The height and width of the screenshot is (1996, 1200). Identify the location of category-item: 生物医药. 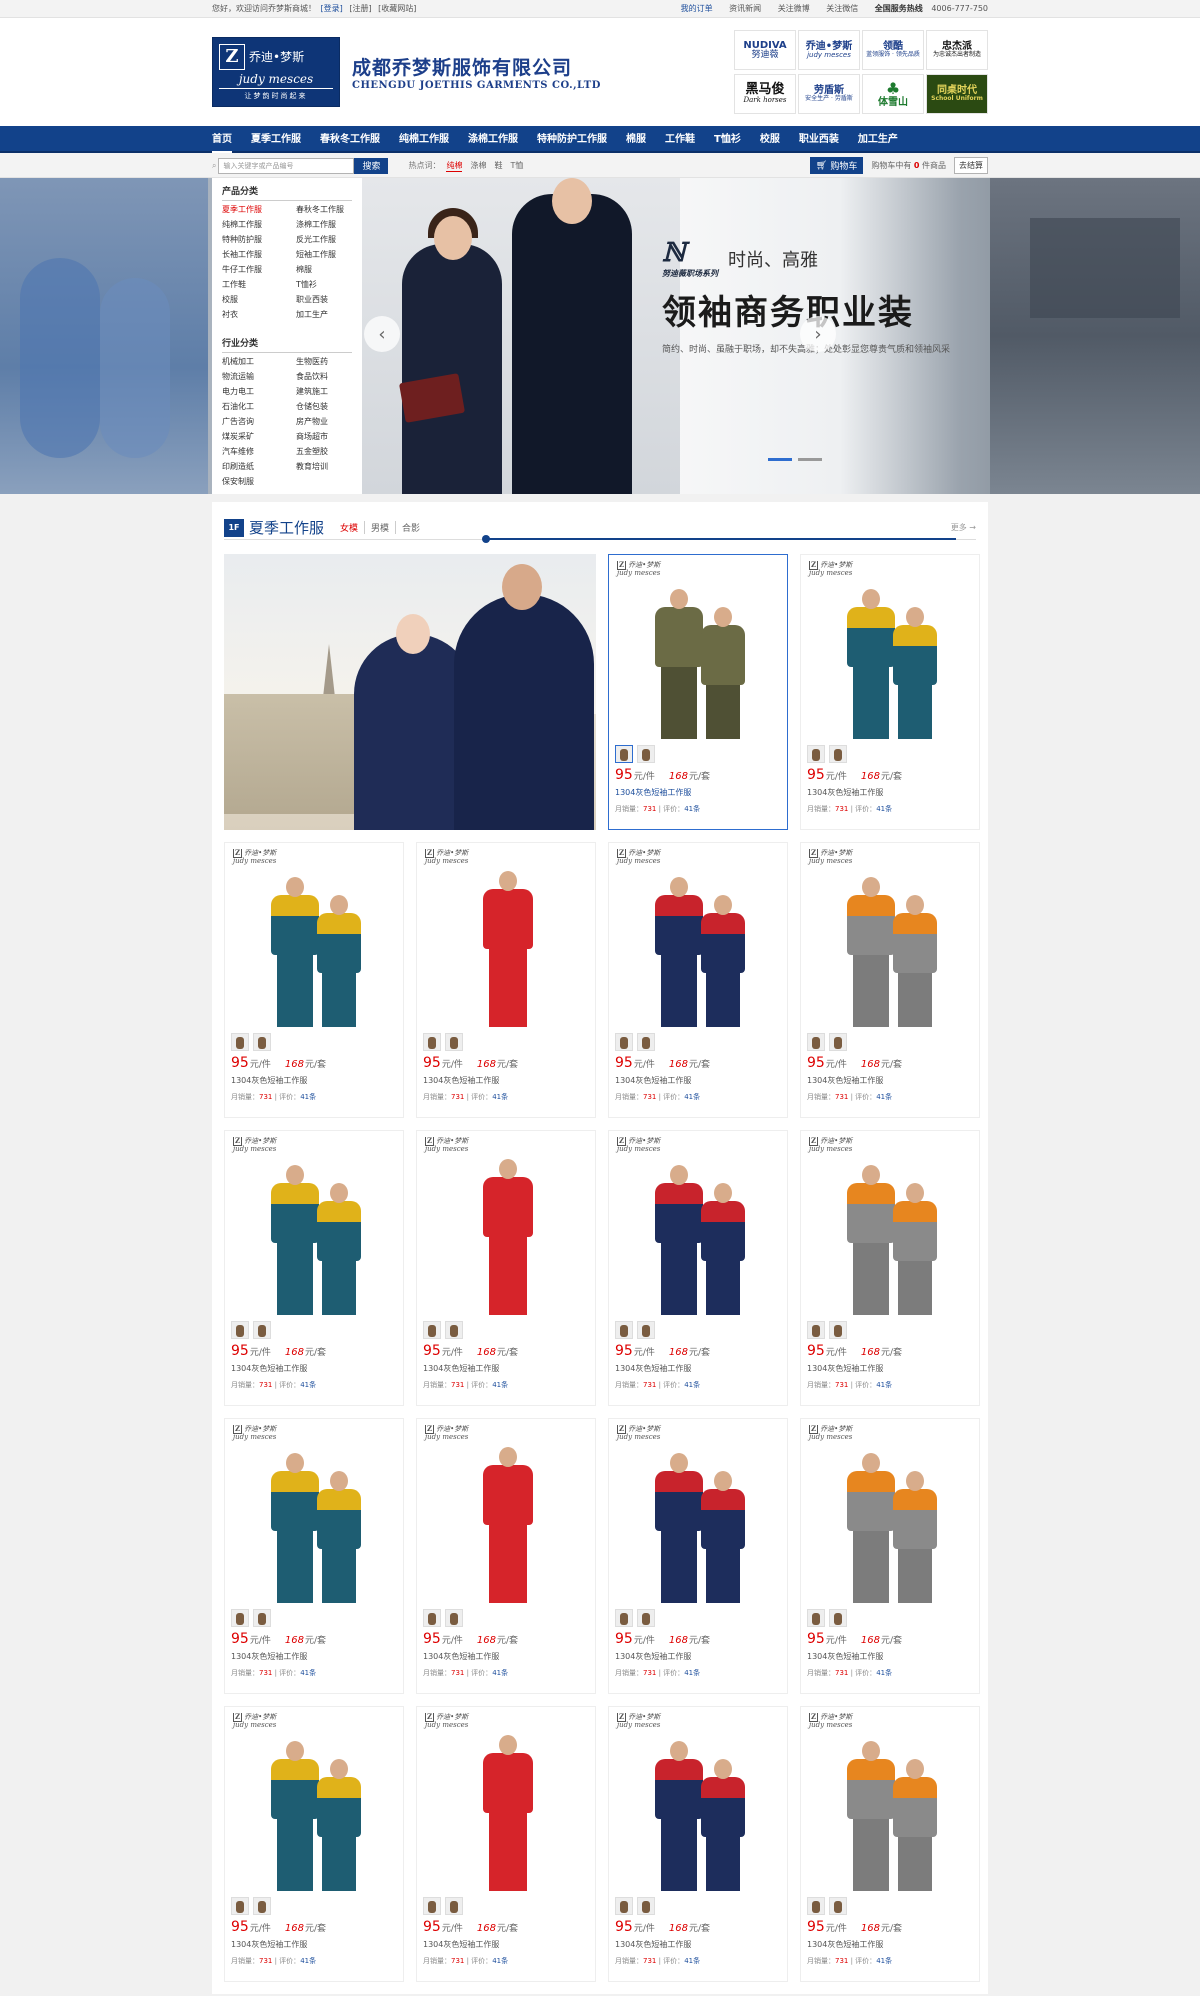
(329, 361).